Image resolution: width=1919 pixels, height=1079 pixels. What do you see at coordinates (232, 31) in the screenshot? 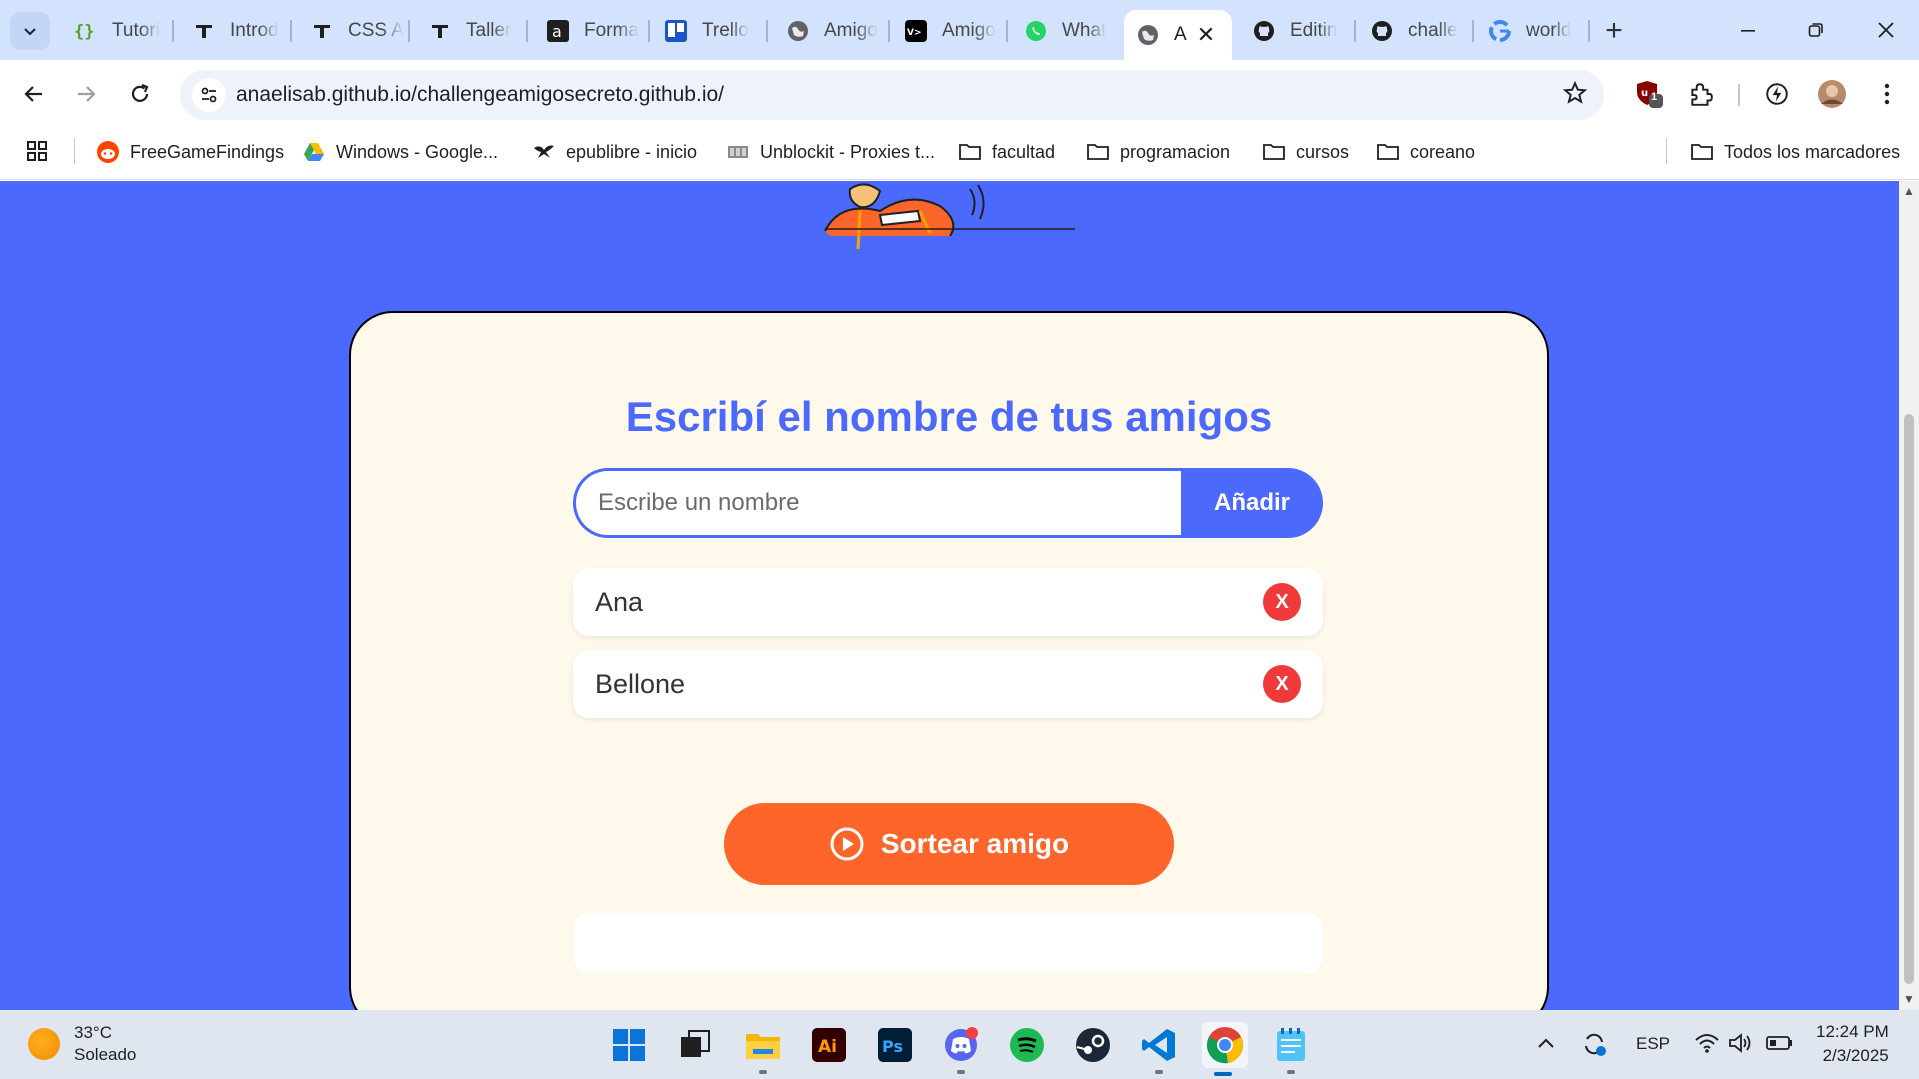
I see `tab-2: Introd` at bounding box center [232, 31].